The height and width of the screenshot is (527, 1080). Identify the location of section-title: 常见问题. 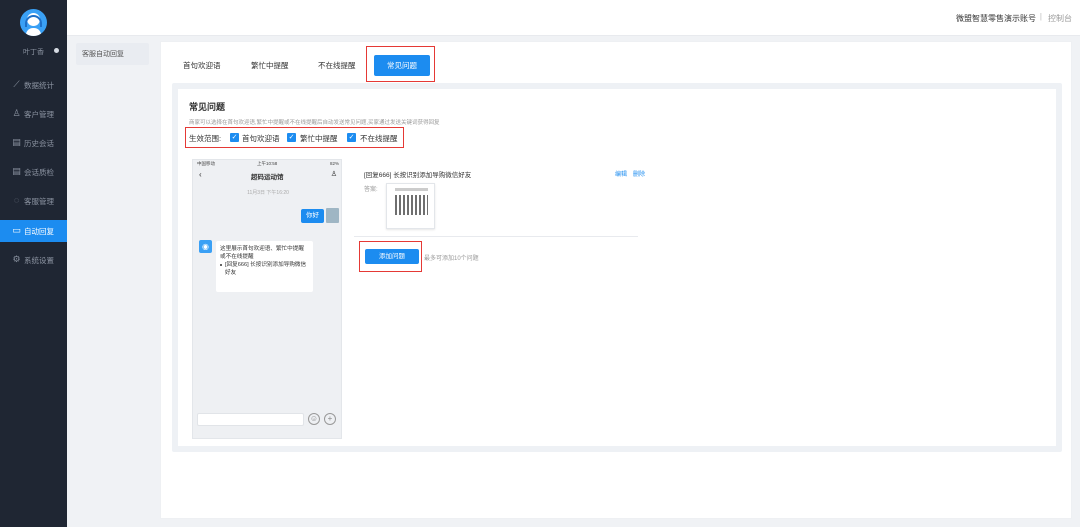
(207, 107).